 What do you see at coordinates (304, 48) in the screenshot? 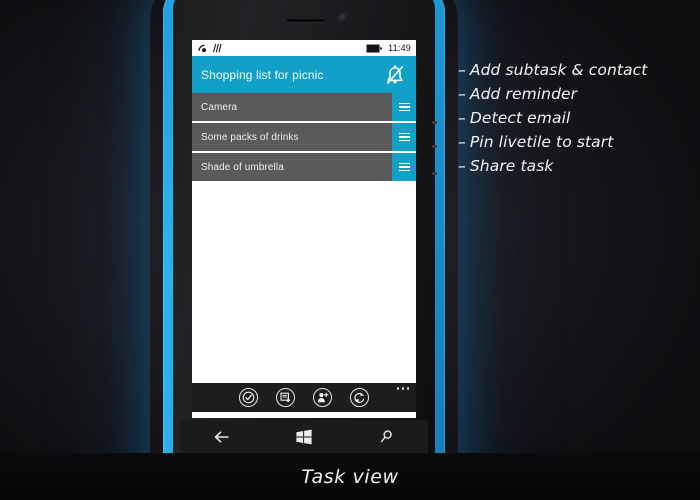
I see `status-bar: 11:49` at bounding box center [304, 48].